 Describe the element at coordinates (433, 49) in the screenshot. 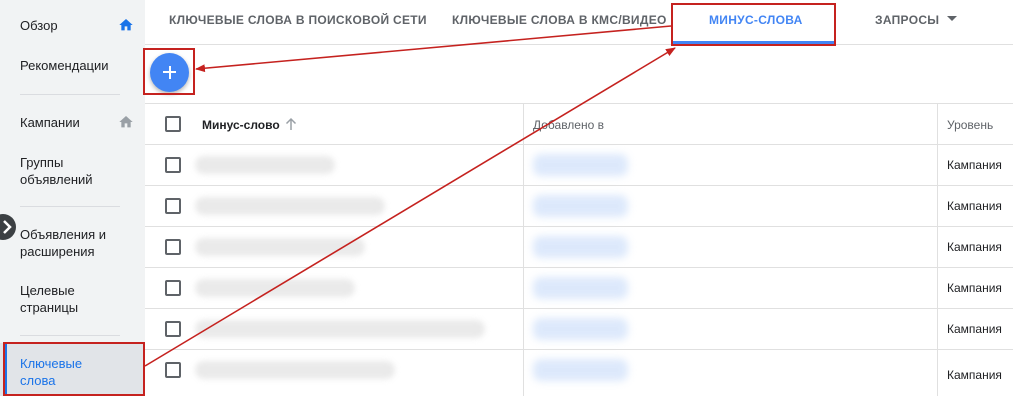

I see `arrow-to-add-button` at that location.